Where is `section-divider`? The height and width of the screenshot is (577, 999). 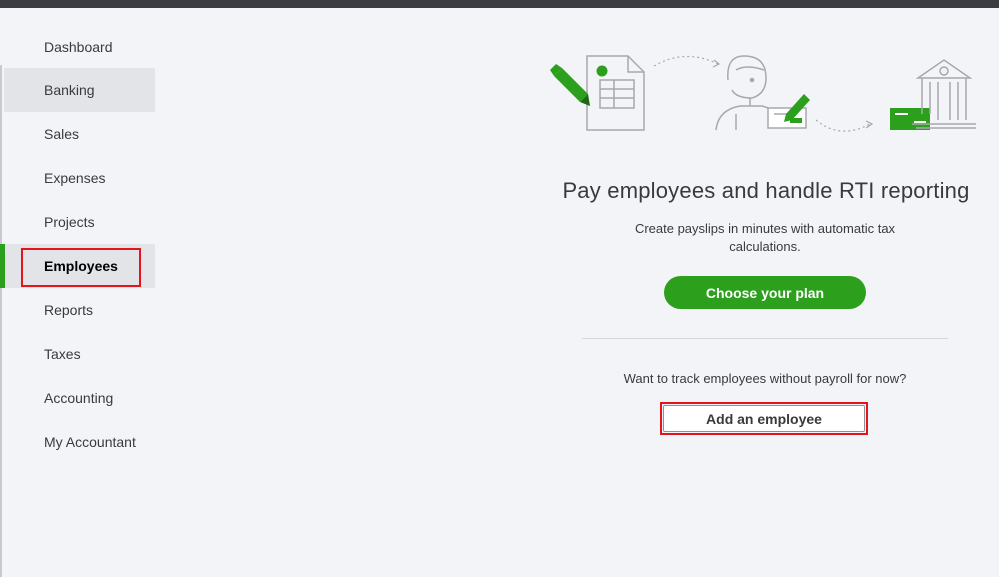
section-divider is located at coordinates (765, 338).